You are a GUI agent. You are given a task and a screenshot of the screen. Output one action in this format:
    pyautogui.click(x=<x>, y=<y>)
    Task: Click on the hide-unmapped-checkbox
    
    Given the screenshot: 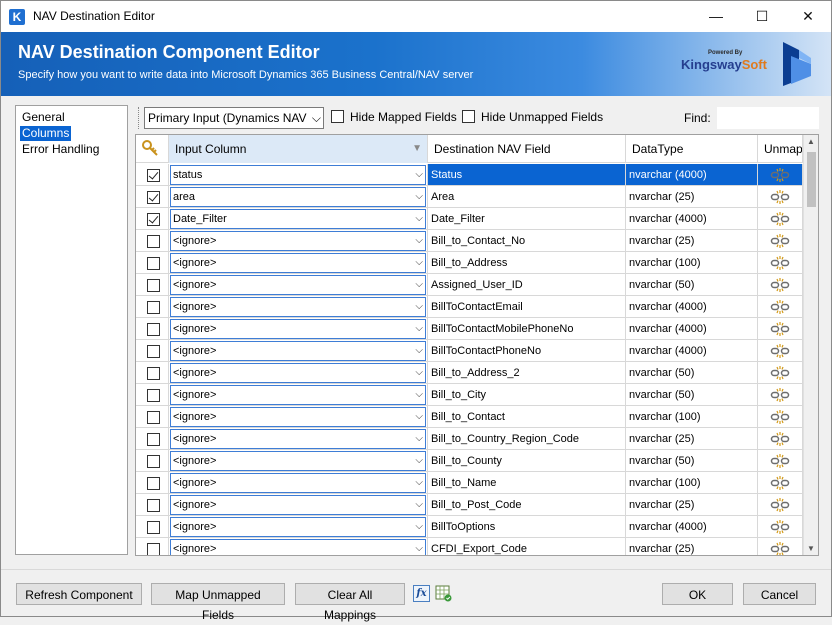 What is the action you would take?
    pyautogui.click(x=468, y=116)
    